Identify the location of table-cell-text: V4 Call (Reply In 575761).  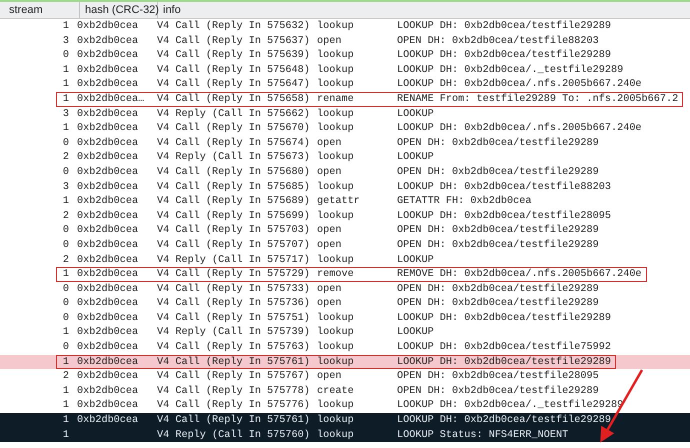
(234, 362).